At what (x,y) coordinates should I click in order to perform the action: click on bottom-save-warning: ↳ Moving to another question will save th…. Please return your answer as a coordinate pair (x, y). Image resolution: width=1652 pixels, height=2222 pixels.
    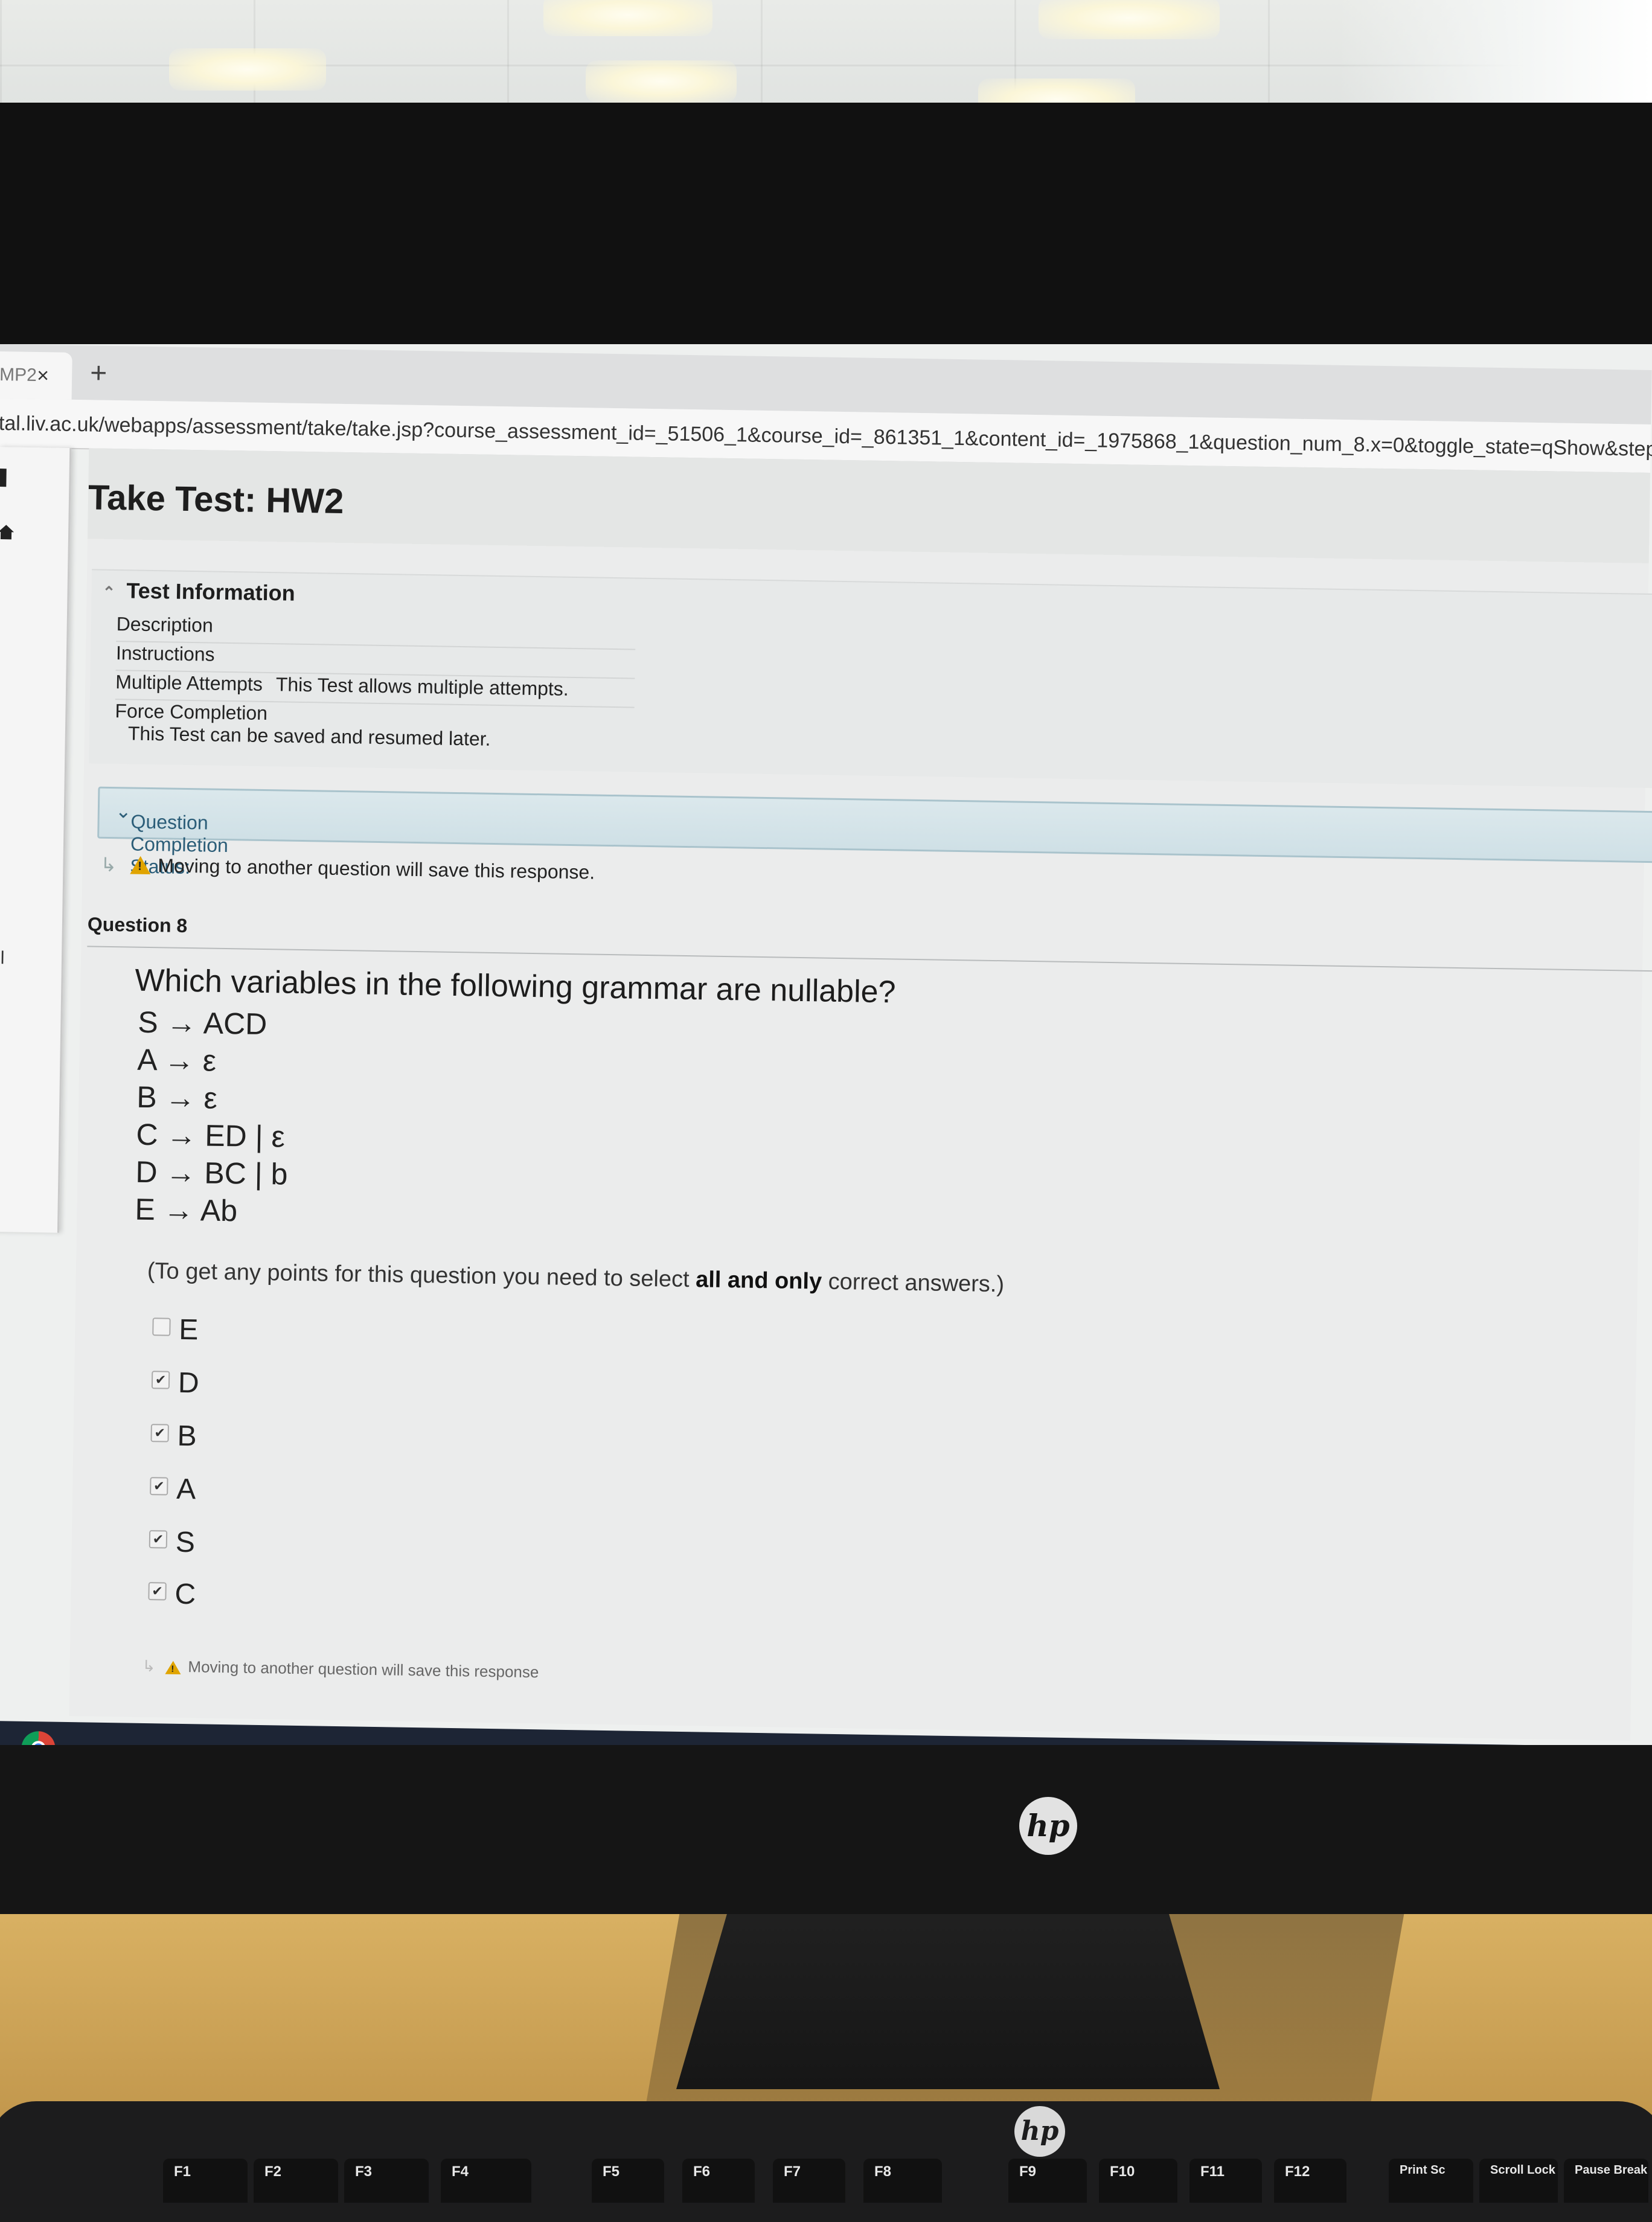
    Looking at the image, I should click on (340, 1669).